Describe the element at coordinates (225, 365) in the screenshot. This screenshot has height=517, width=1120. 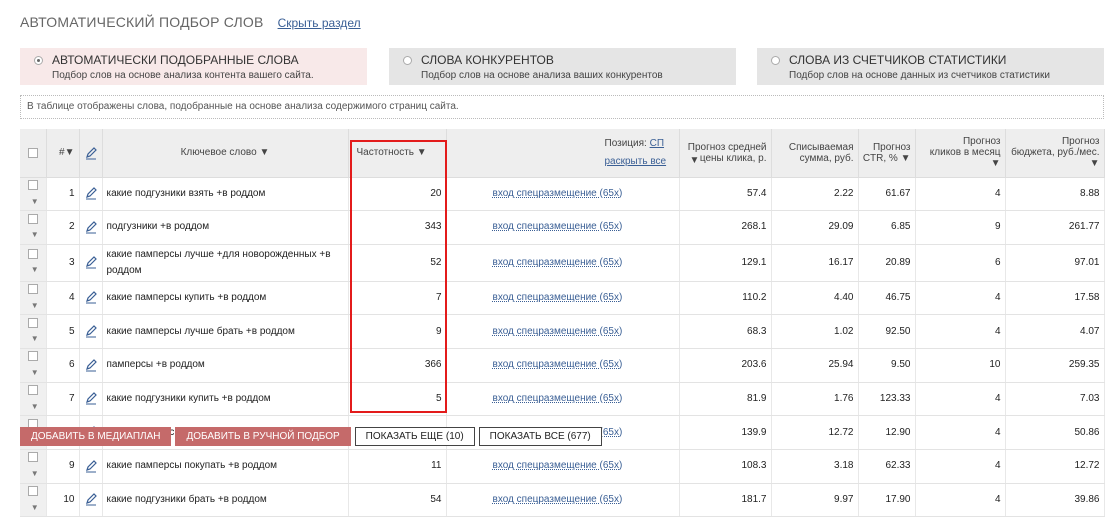
I see `row-keyword: памперсы +в роддом` at that location.